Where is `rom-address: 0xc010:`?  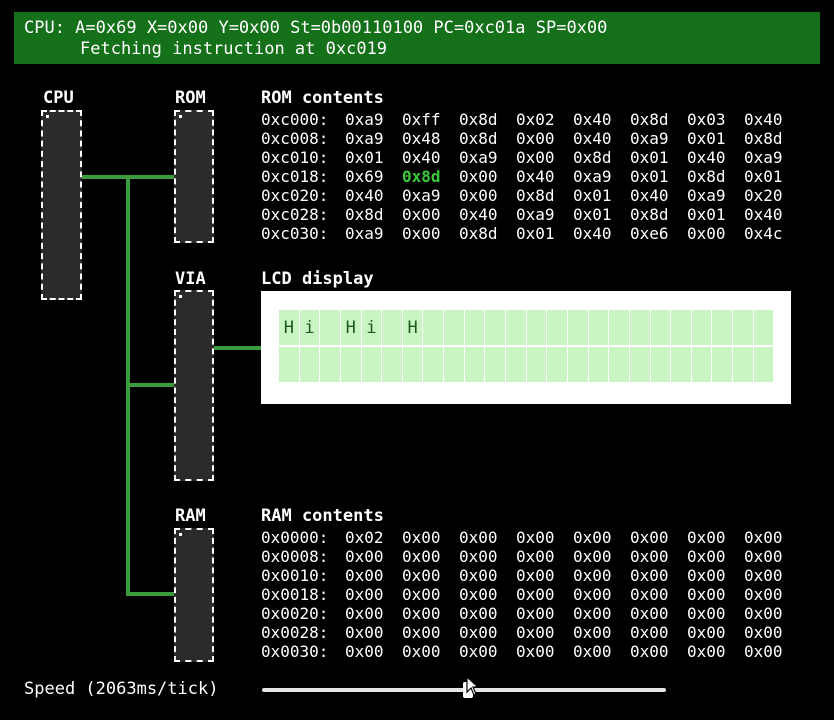
rom-address: 0xc010: is located at coordinates (295, 157).